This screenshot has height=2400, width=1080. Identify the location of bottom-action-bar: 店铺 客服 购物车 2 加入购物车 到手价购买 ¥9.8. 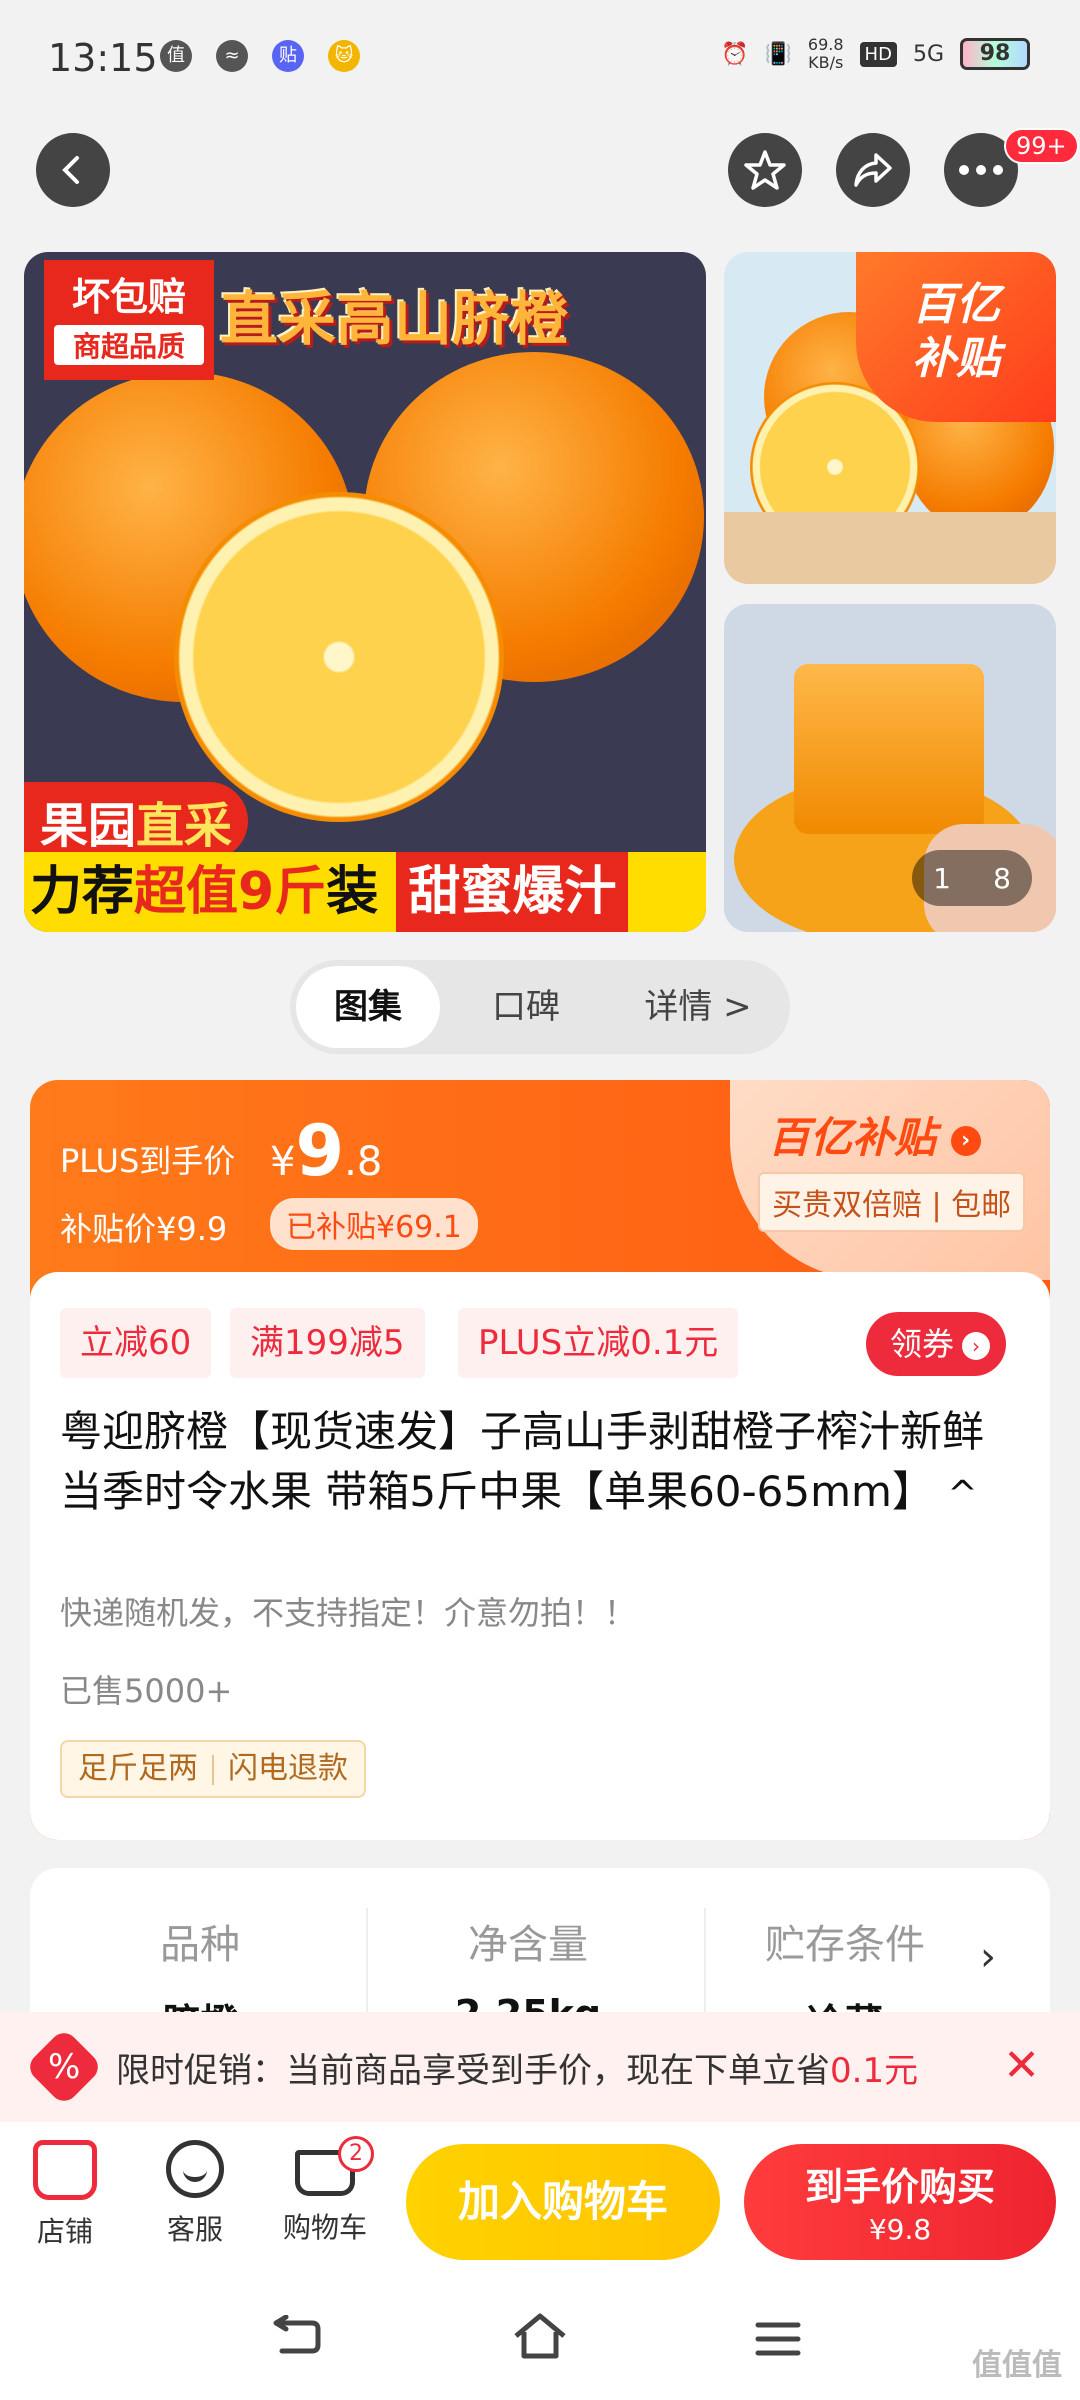
(540, 2197).